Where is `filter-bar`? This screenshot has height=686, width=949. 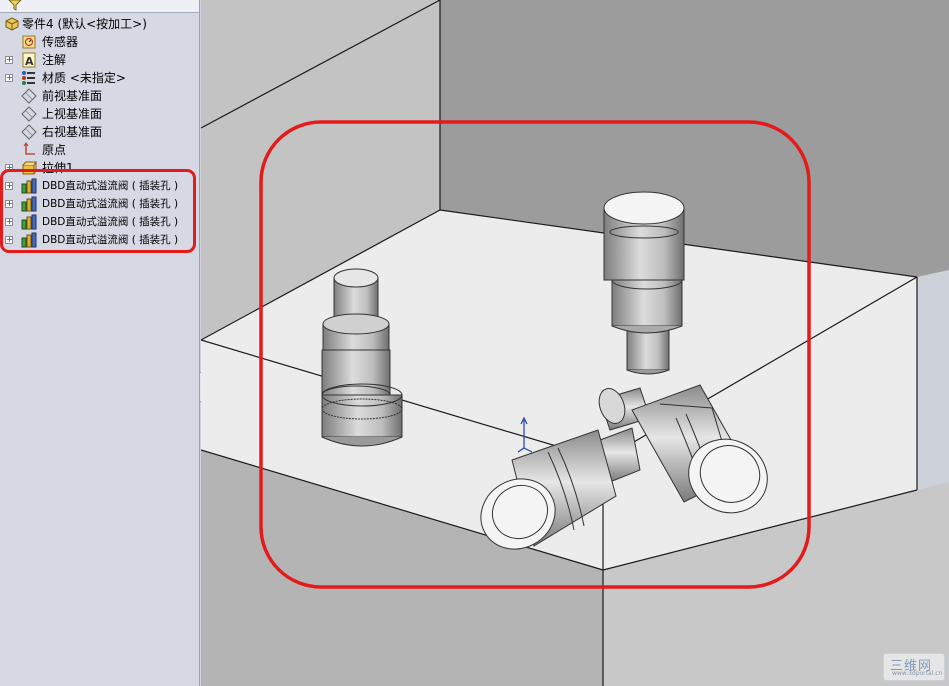
filter-bar is located at coordinates (99, 6).